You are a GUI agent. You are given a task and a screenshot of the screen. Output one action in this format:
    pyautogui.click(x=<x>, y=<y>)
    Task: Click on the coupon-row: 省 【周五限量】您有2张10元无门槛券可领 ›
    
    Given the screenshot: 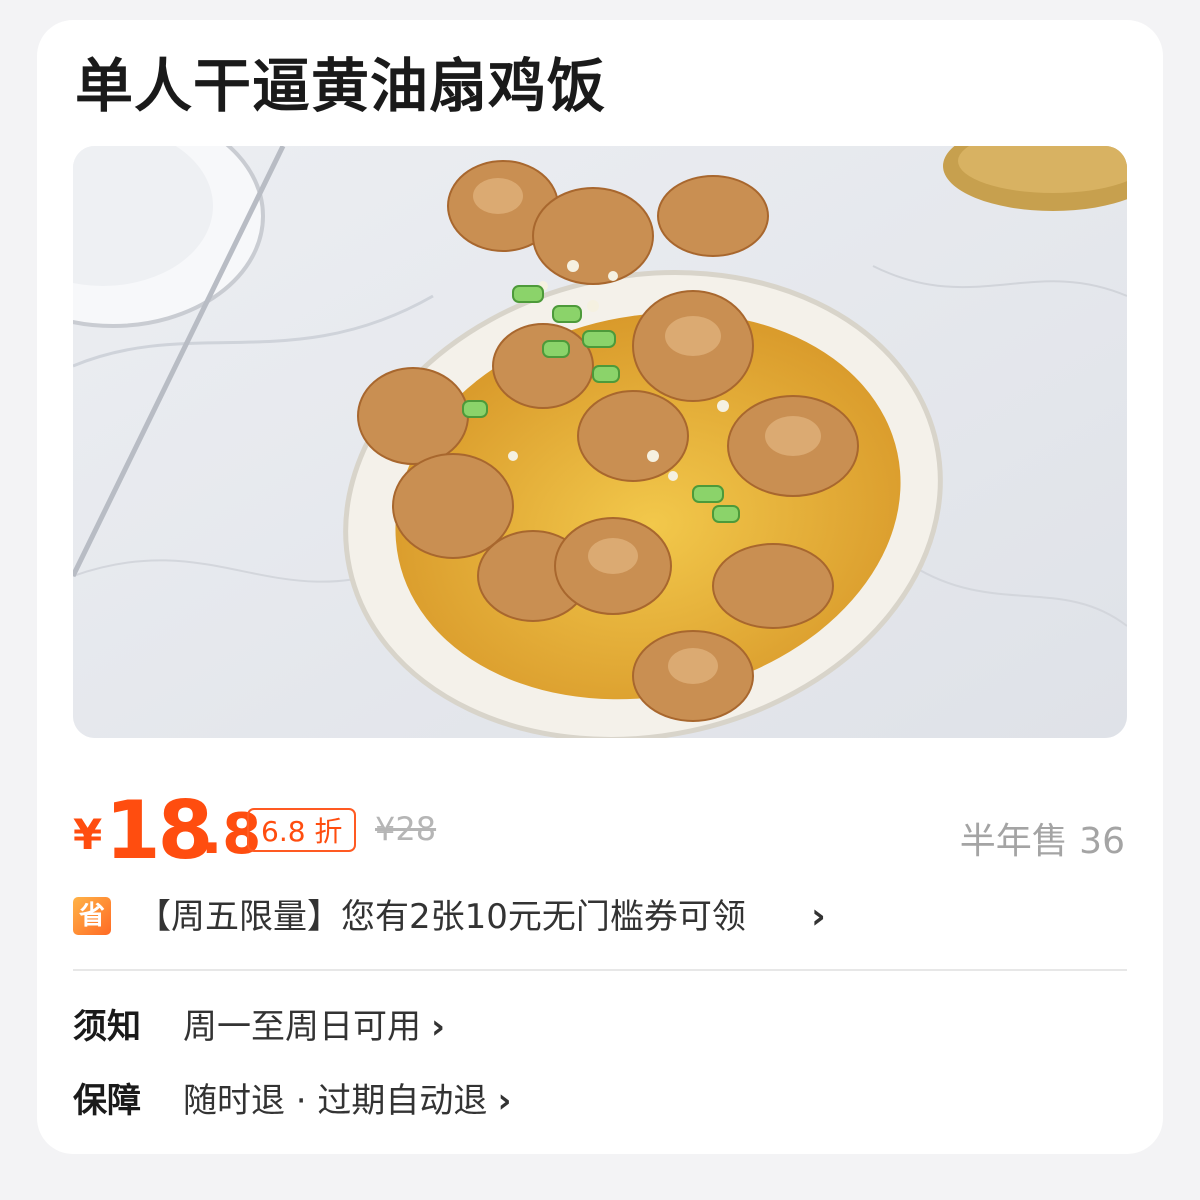 What is the action you would take?
    pyautogui.click(x=600, y=917)
    